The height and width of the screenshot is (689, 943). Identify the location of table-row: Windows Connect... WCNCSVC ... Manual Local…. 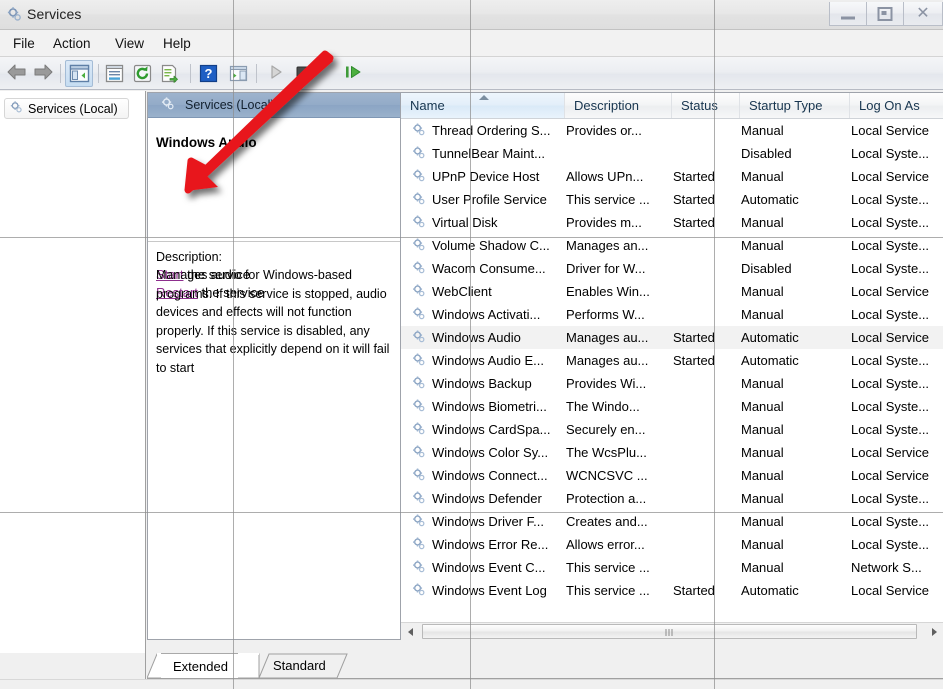
(672, 475).